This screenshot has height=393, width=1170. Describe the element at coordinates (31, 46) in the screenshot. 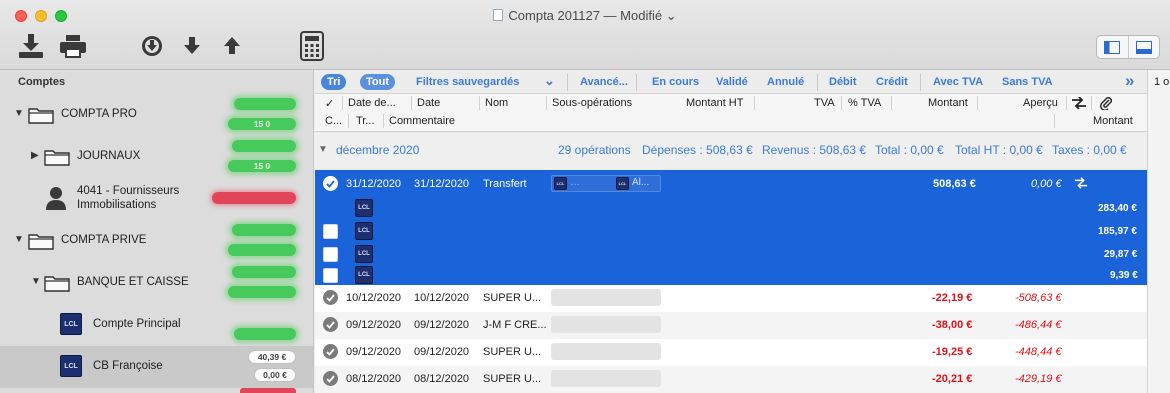

I see `download-icon` at that location.